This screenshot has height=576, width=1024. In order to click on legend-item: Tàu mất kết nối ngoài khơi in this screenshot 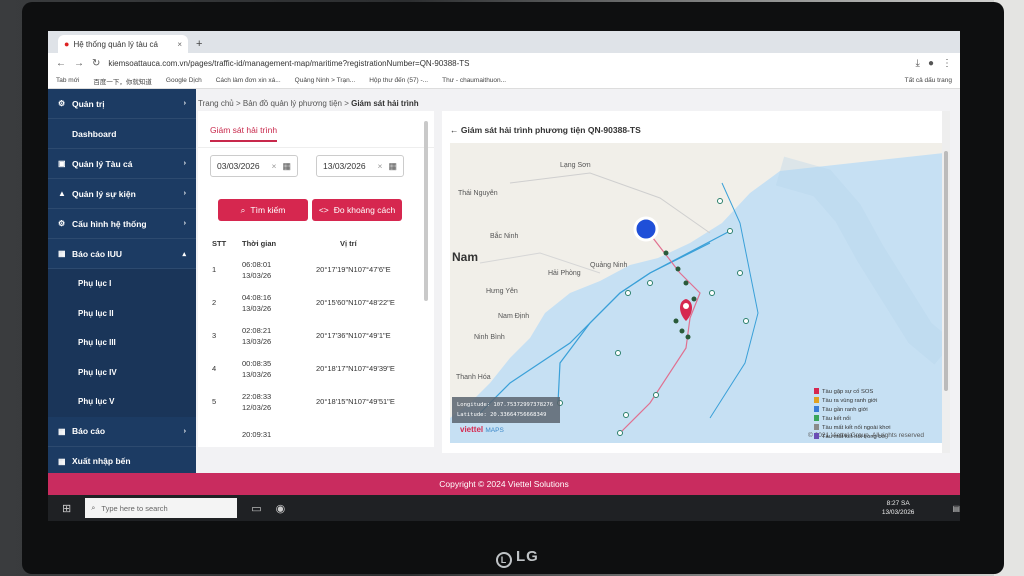, I will do `click(866, 428)`.